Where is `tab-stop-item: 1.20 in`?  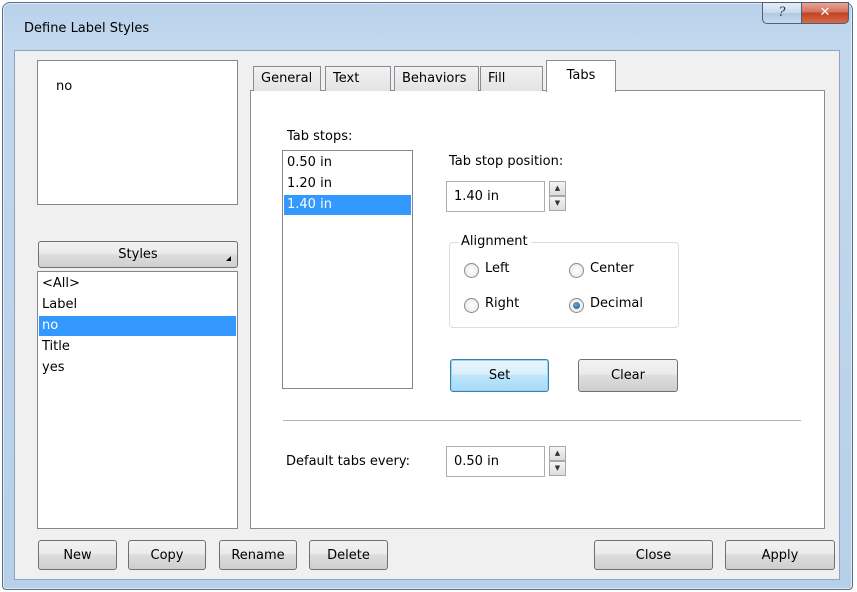 tab-stop-item: 1.20 in is located at coordinates (347, 184).